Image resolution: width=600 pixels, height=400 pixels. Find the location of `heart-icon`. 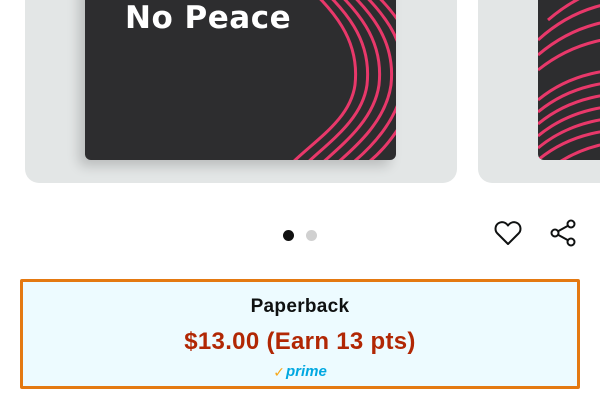

heart-icon is located at coordinates (508, 233).